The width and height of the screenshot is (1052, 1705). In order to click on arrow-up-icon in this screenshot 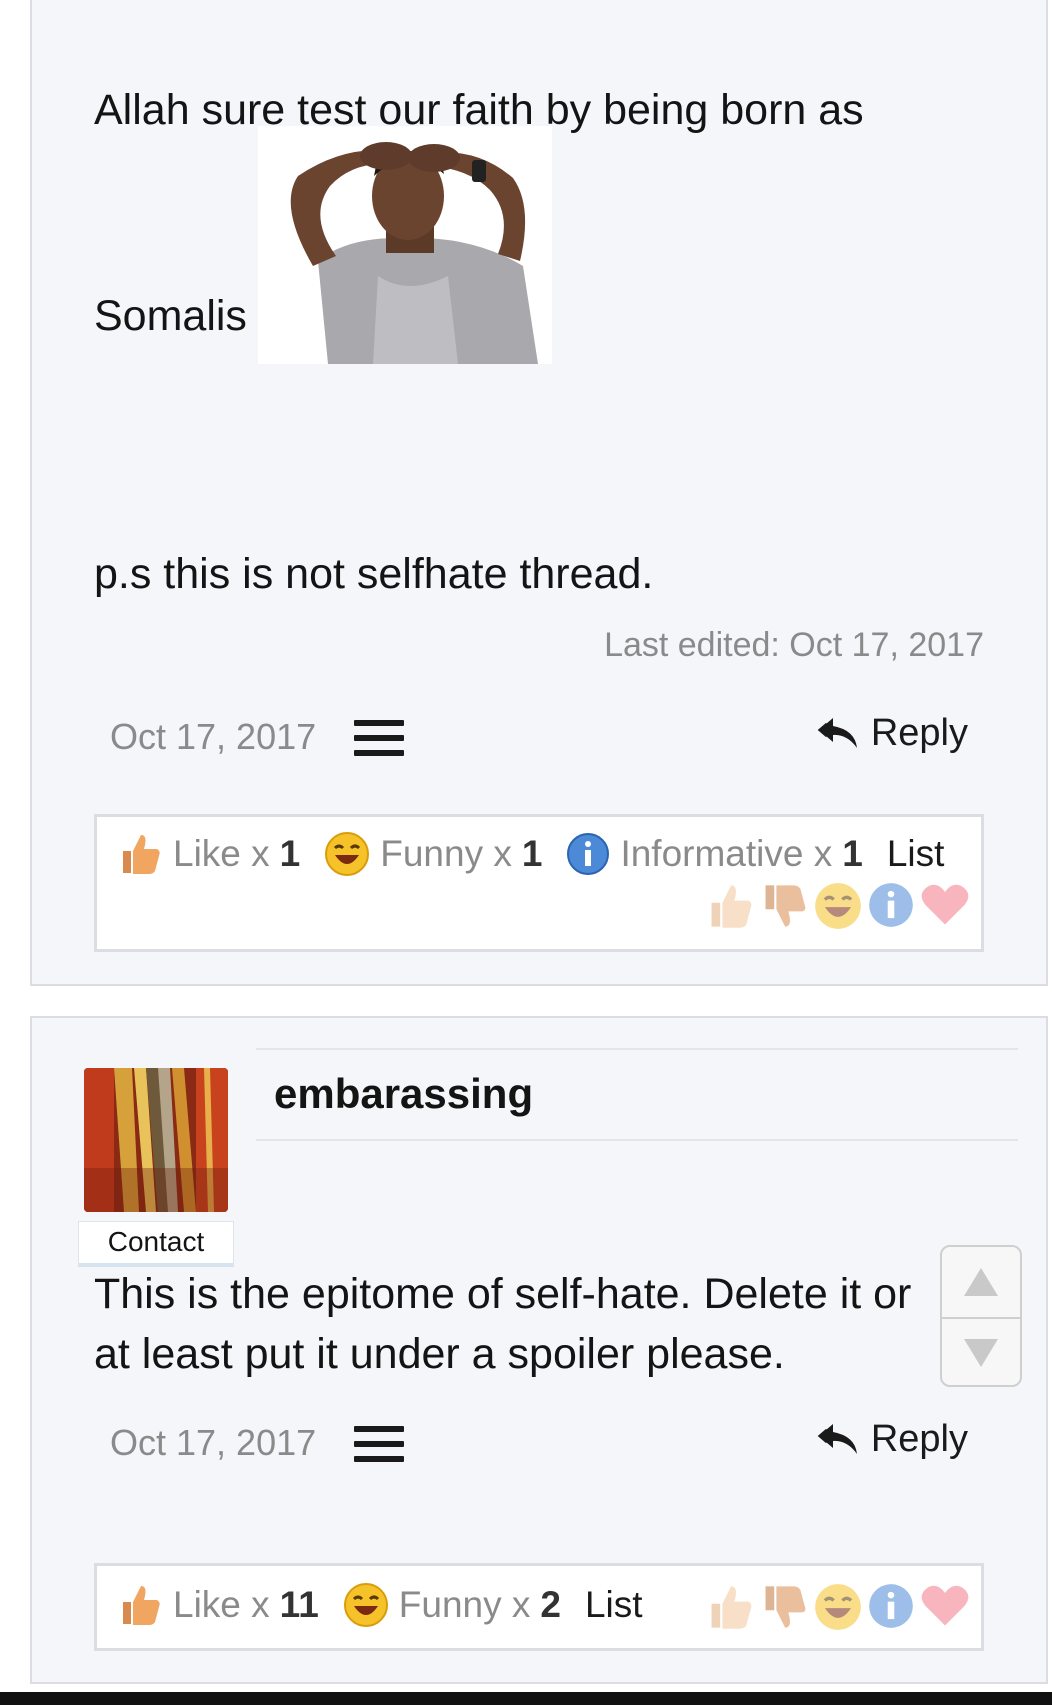, I will do `click(981, 1282)`.